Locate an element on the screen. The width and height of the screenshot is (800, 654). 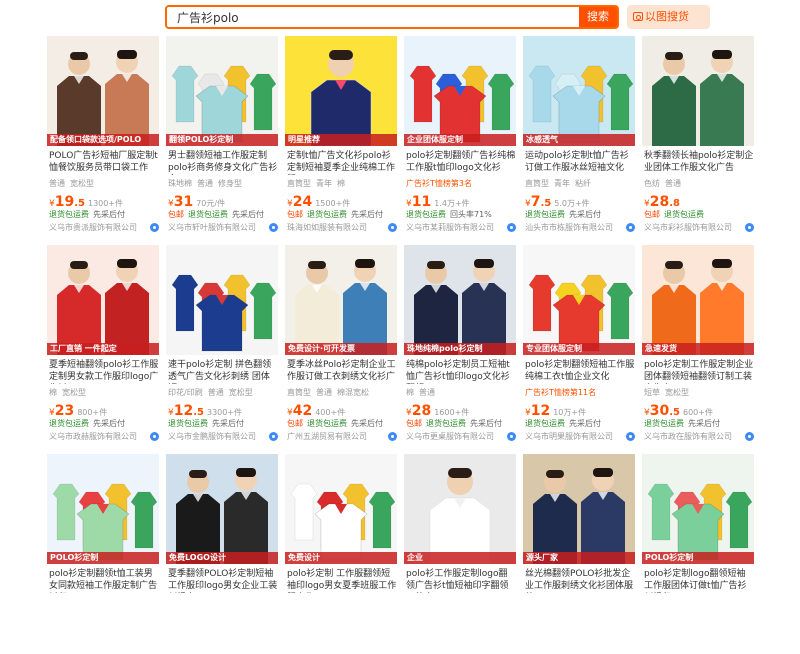
shop-name: 义乌市更桌服饰有限公司 is located at coordinates (461, 436).